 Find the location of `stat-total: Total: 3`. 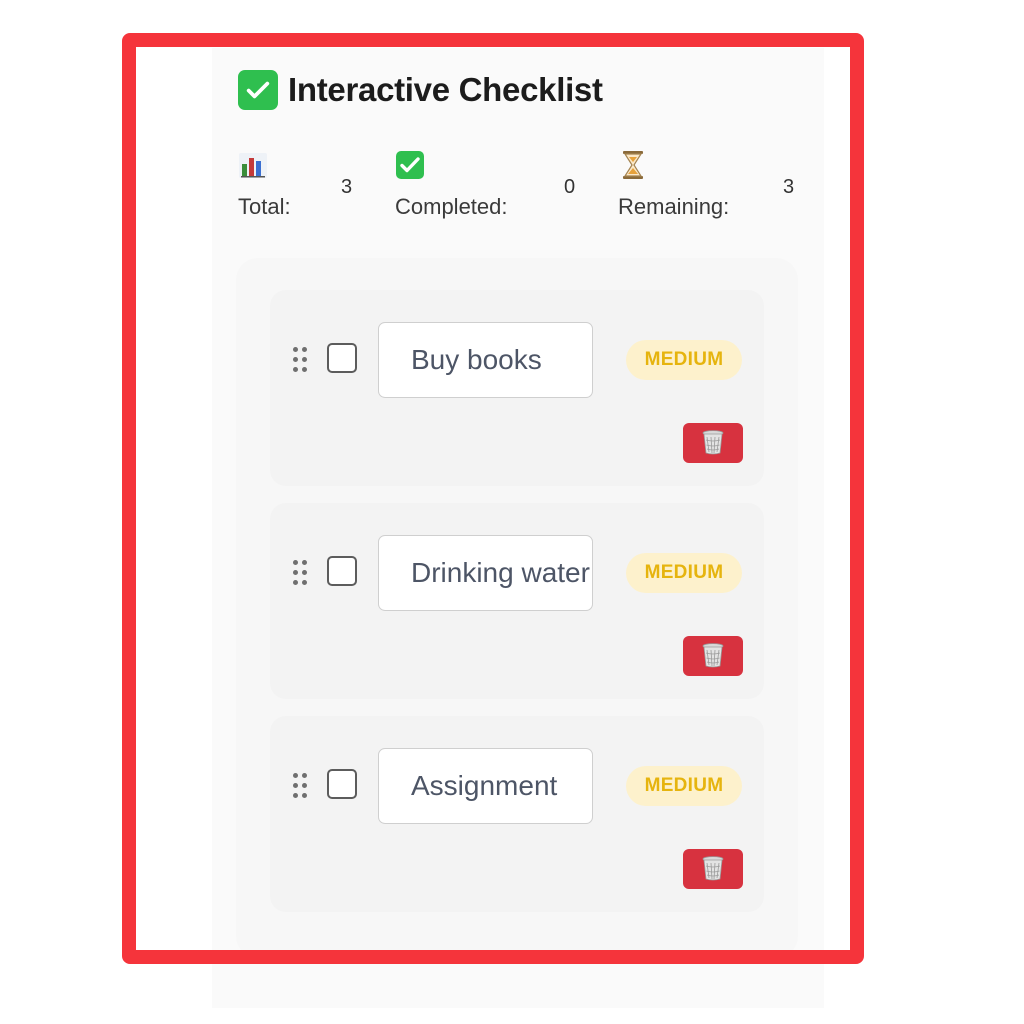

stat-total: Total: 3 is located at coordinates (303, 190).